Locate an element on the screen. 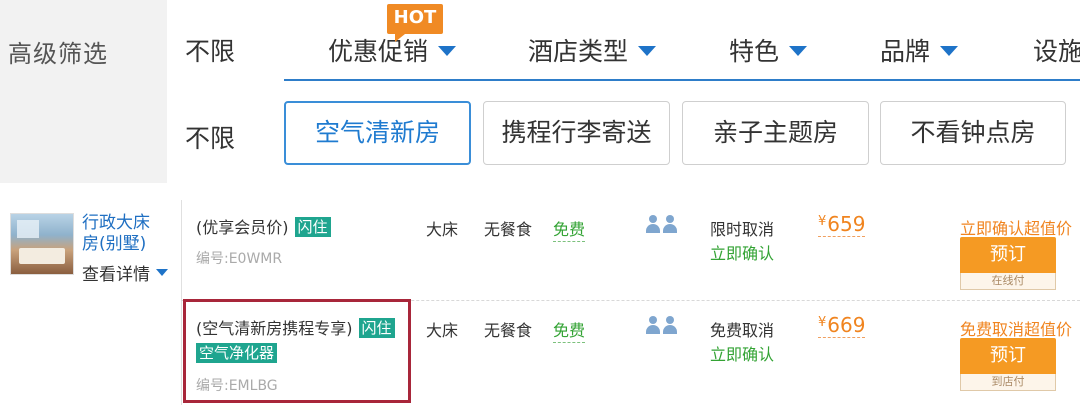 The height and width of the screenshot is (405, 1080). category-label: 优惠促销 is located at coordinates (378, 51).